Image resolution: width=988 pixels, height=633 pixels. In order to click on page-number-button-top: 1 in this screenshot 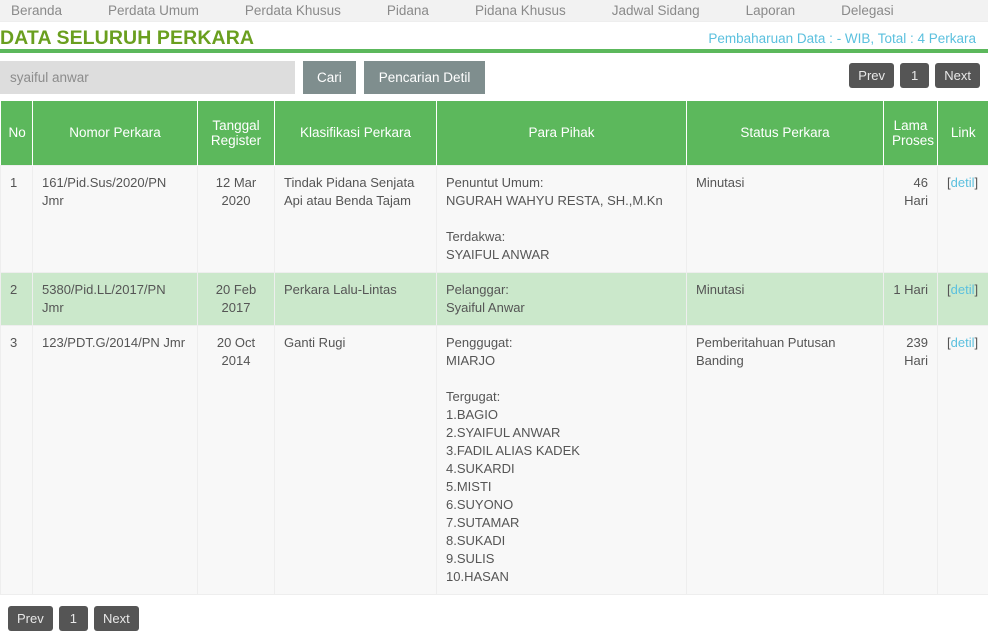, I will do `click(915, 75)`.